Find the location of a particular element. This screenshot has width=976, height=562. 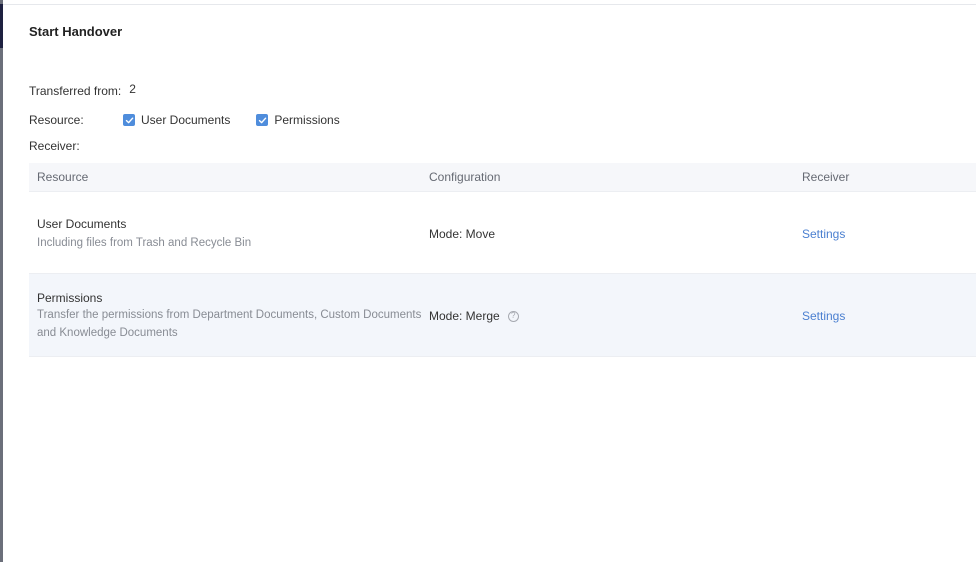

row-resource-title: User Documents is located at coordinates (82, 224).